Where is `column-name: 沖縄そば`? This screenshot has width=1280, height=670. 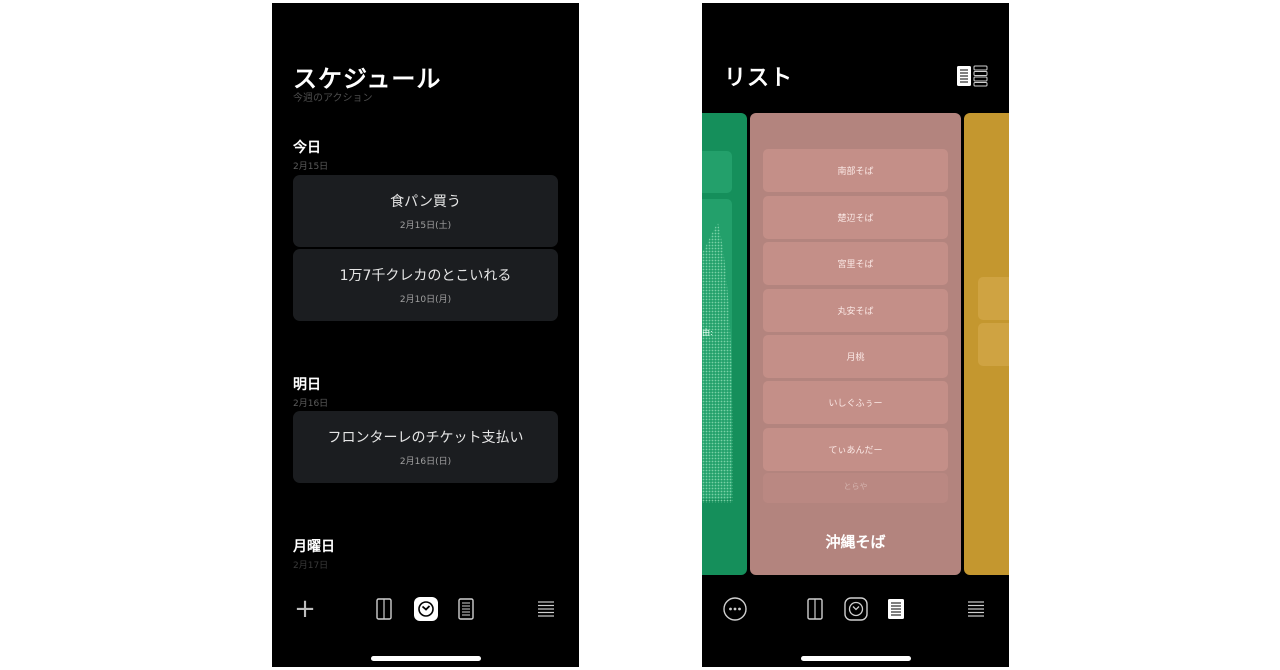
column-name: 沖縄そば is located at coordinates (855, 542).